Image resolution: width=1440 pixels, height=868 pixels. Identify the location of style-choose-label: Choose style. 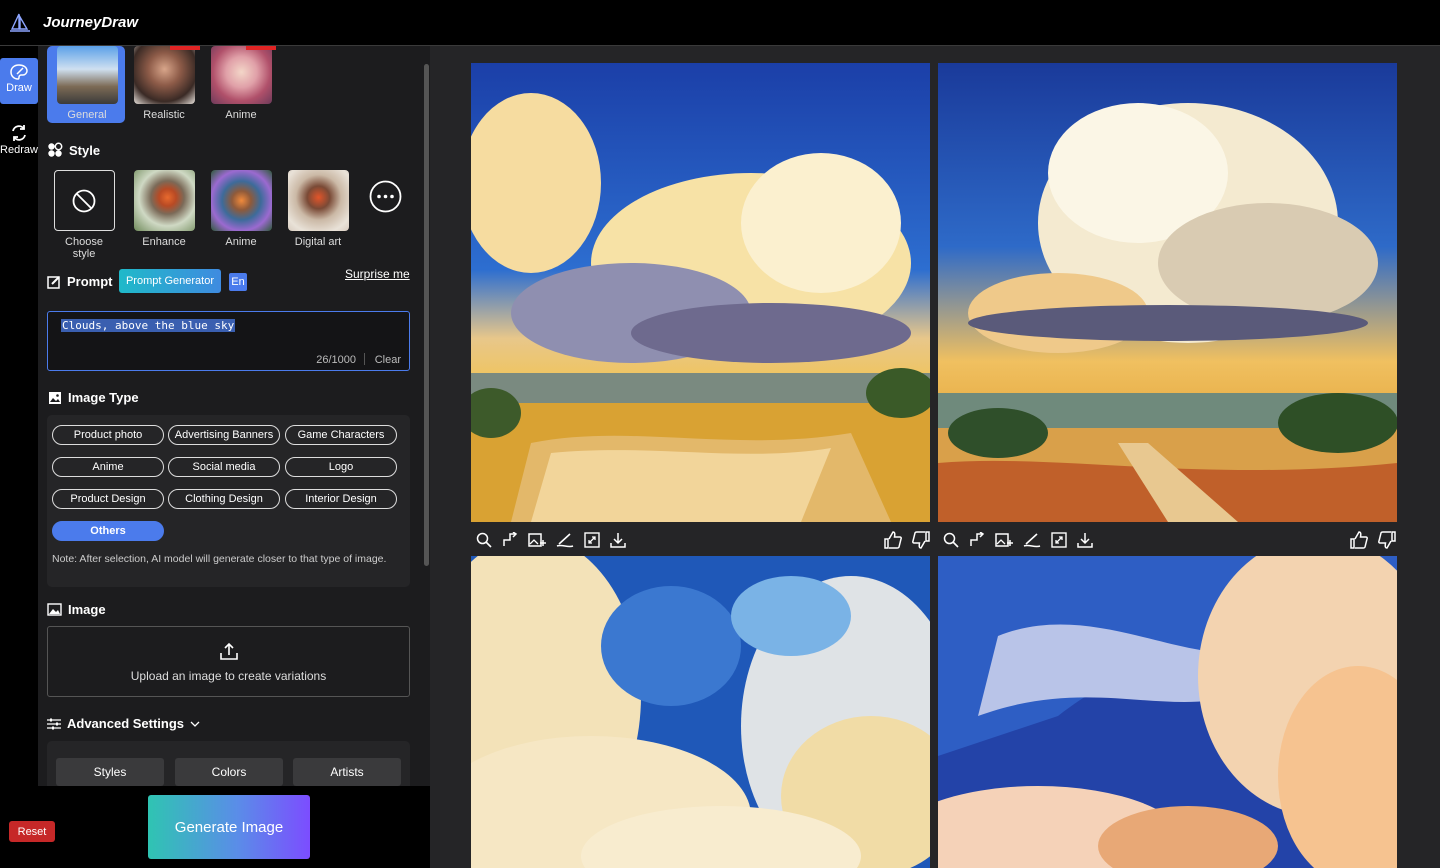
(84, 248).